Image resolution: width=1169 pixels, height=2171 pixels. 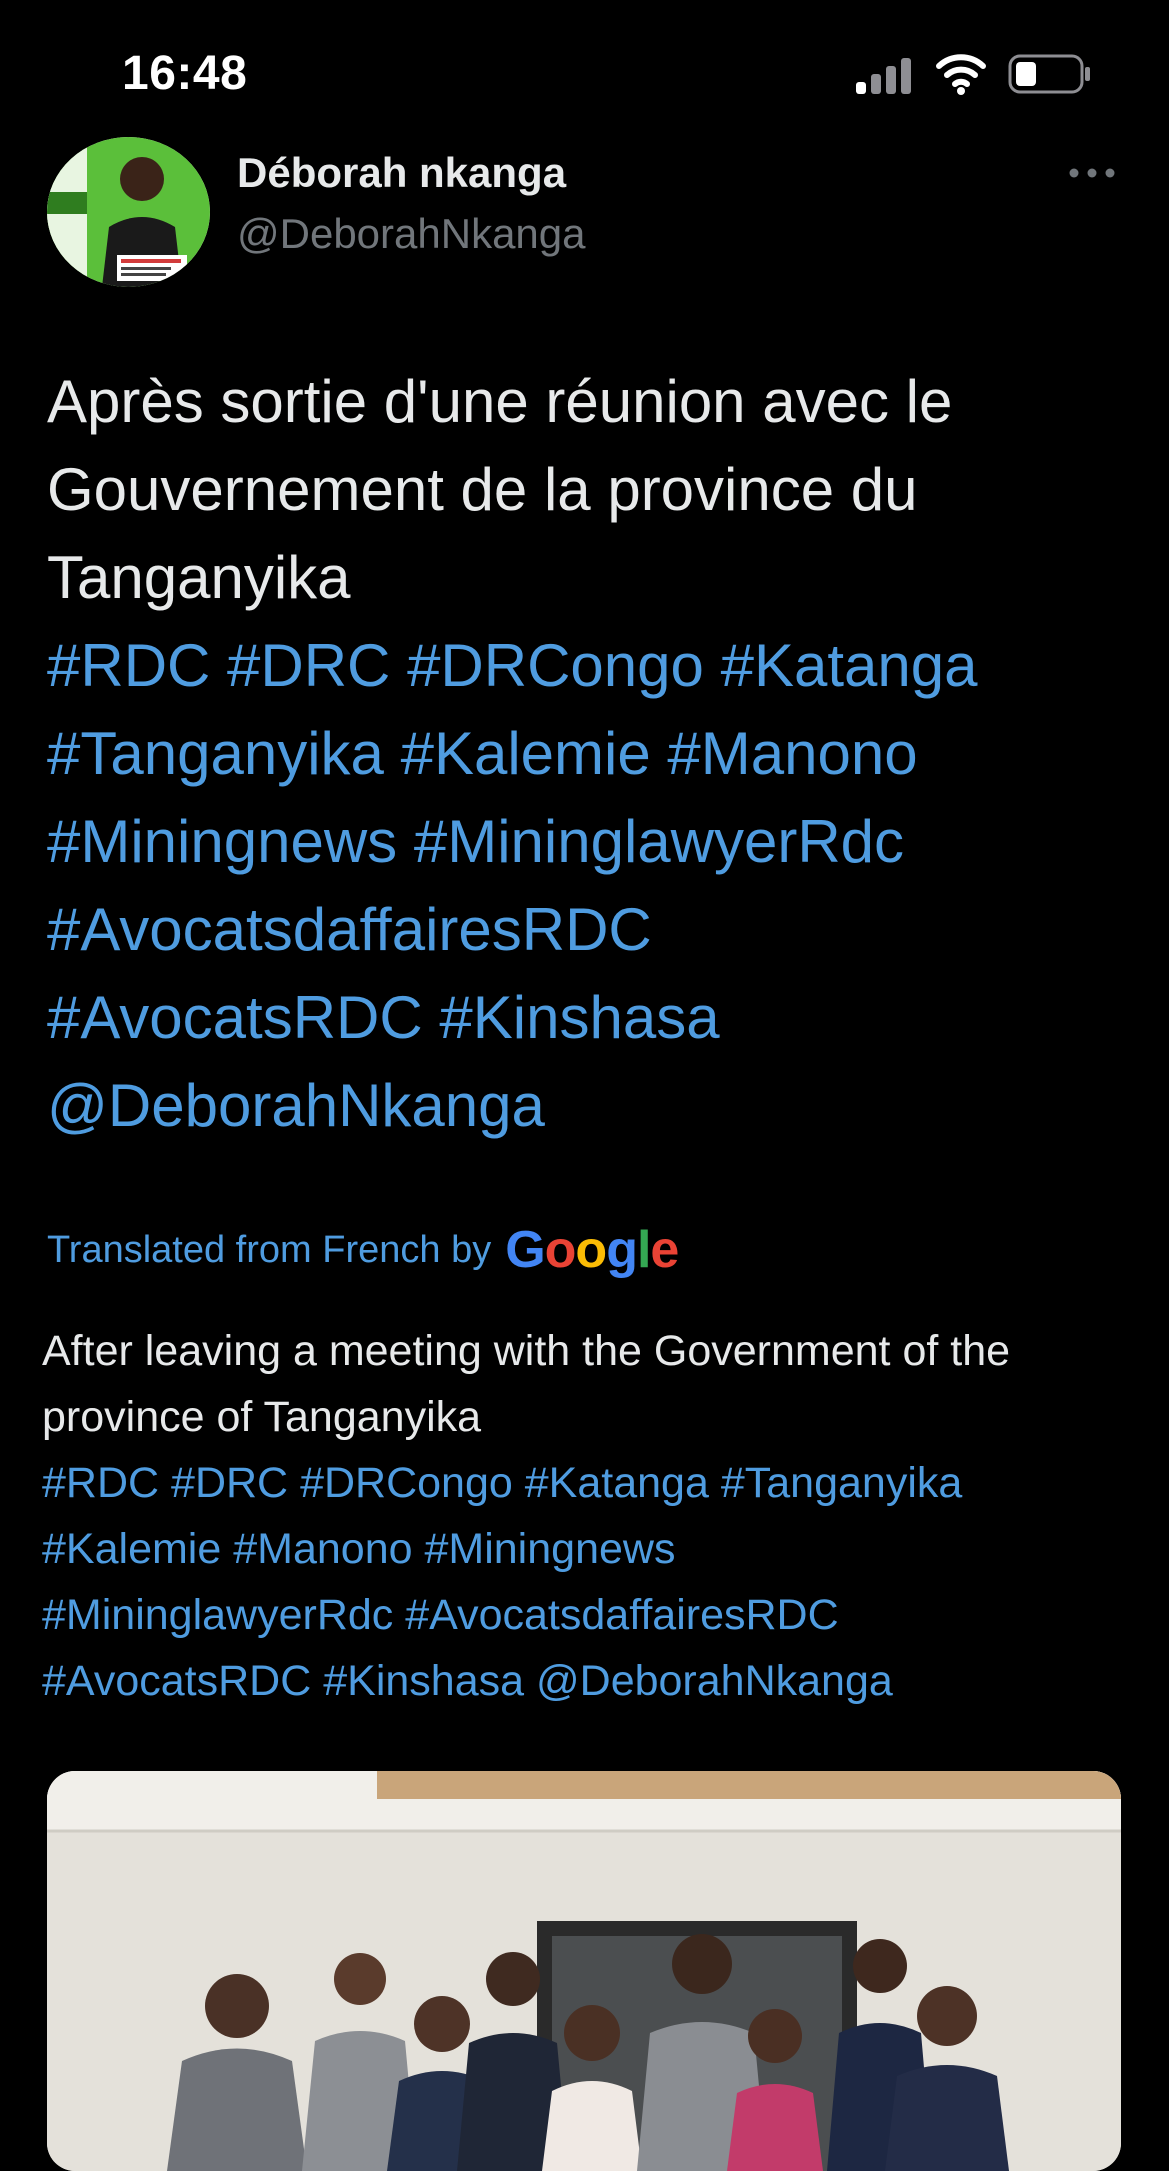 What do you see at coordinates (1092, 173) in the screenshot?
I see `more-horizontal-icon` at bounding box center [1092, 173].